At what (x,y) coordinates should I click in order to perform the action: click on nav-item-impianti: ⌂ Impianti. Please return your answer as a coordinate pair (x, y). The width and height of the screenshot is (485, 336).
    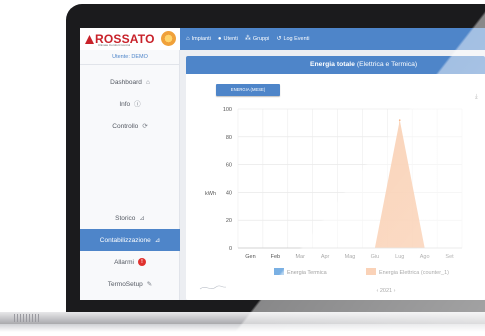
    Looking at the image, I should click on (198, 39).